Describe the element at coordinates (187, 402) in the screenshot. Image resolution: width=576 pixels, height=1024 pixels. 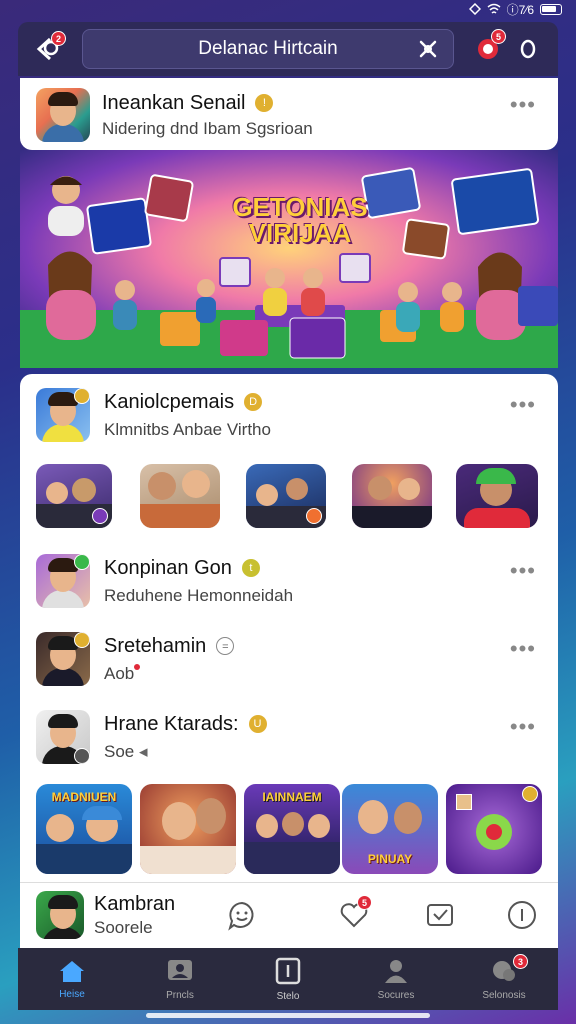
I see `group-name: Kaniolcpemais D` at that location.